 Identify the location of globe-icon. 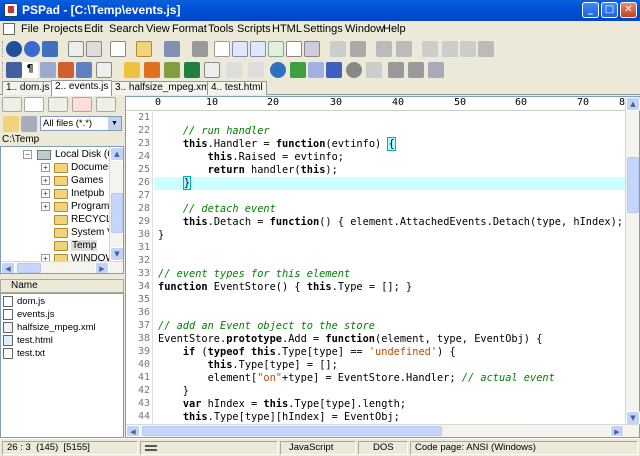
(14, 49).